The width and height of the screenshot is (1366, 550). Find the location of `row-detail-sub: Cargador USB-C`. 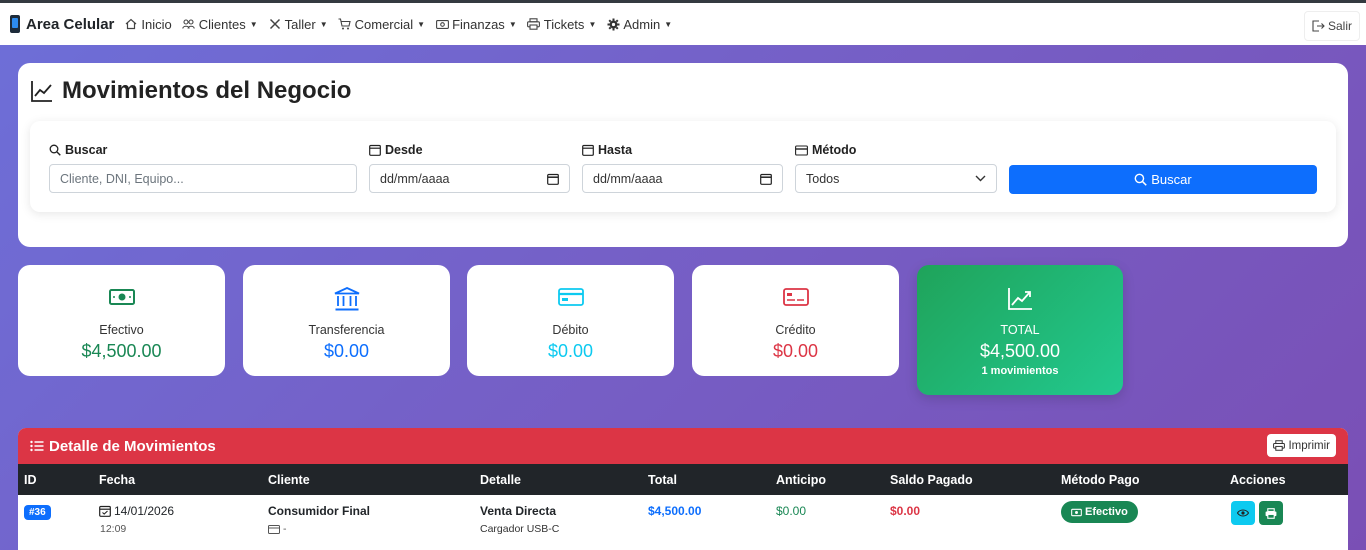

row-detail-sub: Cargador USB-C is located at coordinates (520, 529).